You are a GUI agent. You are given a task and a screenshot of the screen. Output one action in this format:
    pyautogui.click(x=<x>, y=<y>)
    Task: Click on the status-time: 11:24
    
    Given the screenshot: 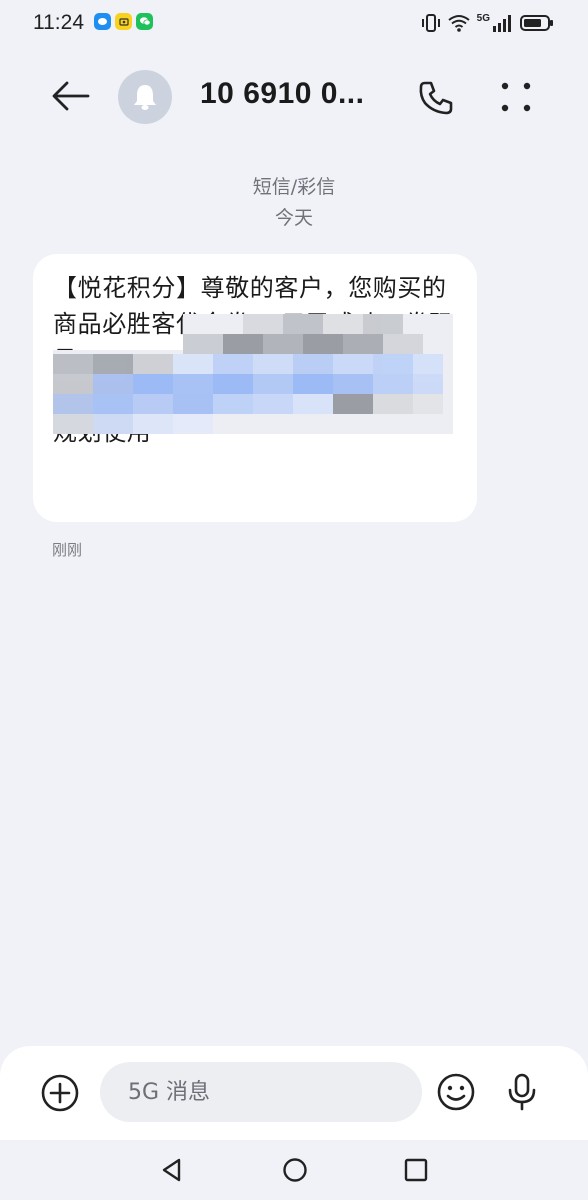 What is the action you would take?
    pyautogui.click(x=58, y=22)
    